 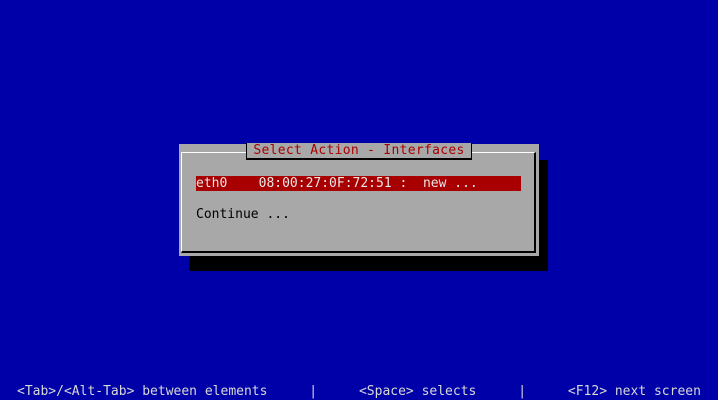 I want to click on hint-tab-navigation: <Tab>/<Alt-Tab> between elements, so click(x=142, y=391).